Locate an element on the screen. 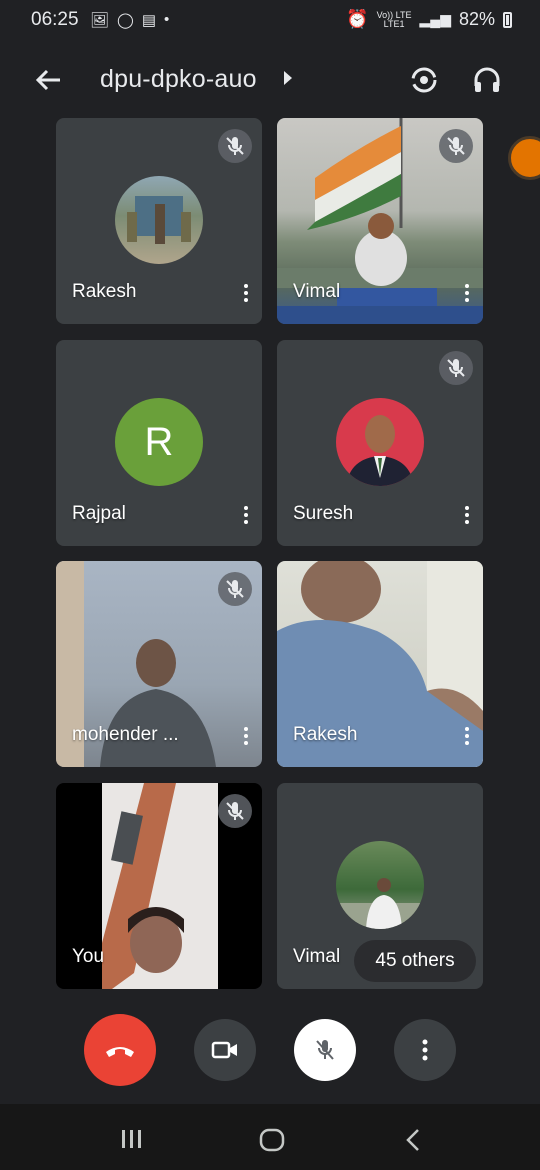 The width and height of the screenshot is (540, 1170). more-options-button is located at coordinates (425, 1050).